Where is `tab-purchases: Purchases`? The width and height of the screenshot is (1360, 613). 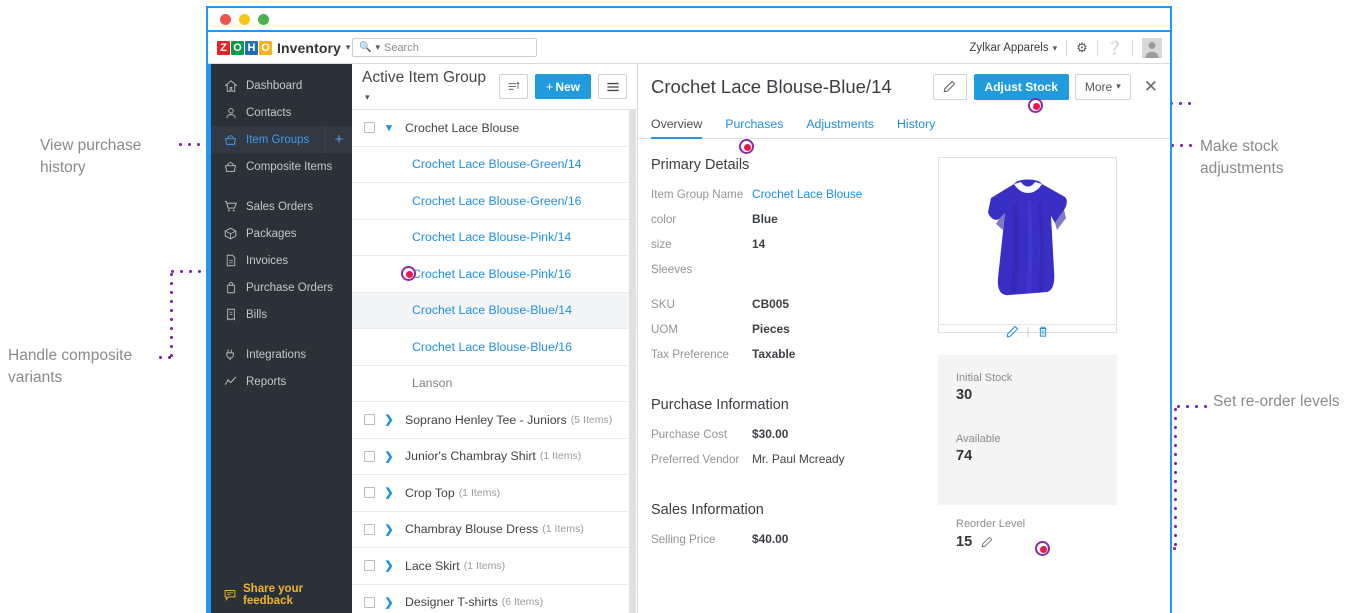
tab-purchases: Purchases is located at coordinates (754, 127).